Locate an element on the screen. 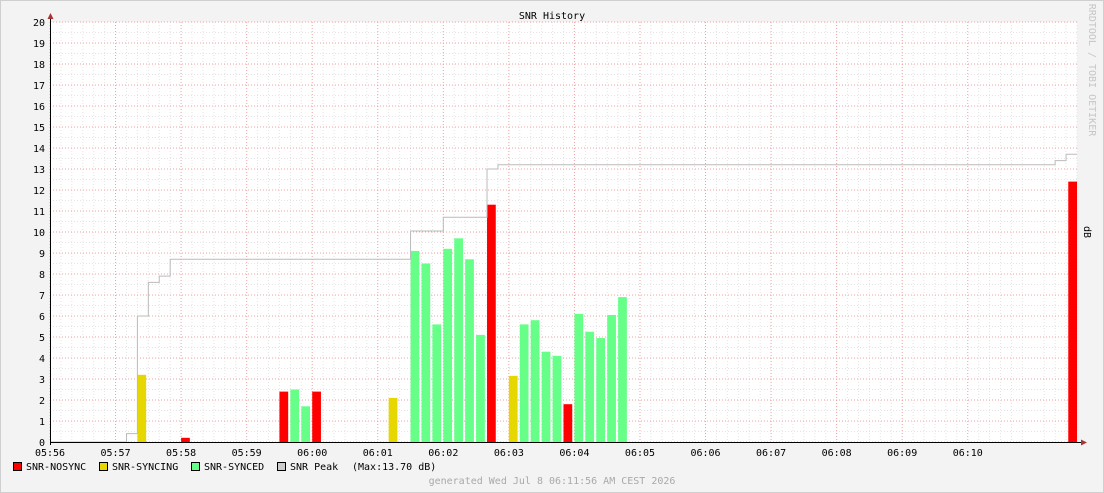  legend-max-note: (Max:13.70 dB) is located at coordinates (394, 467).